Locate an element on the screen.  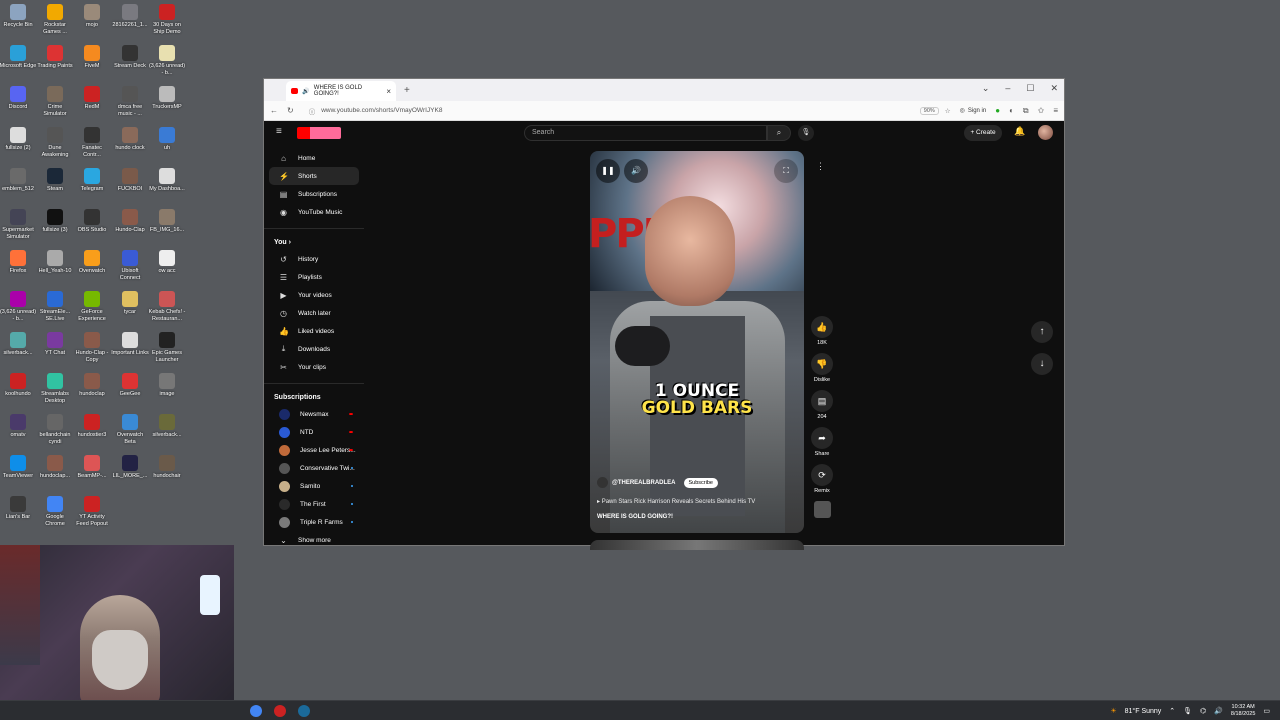
minimize-button: – is located at coordinates (1007, 88).